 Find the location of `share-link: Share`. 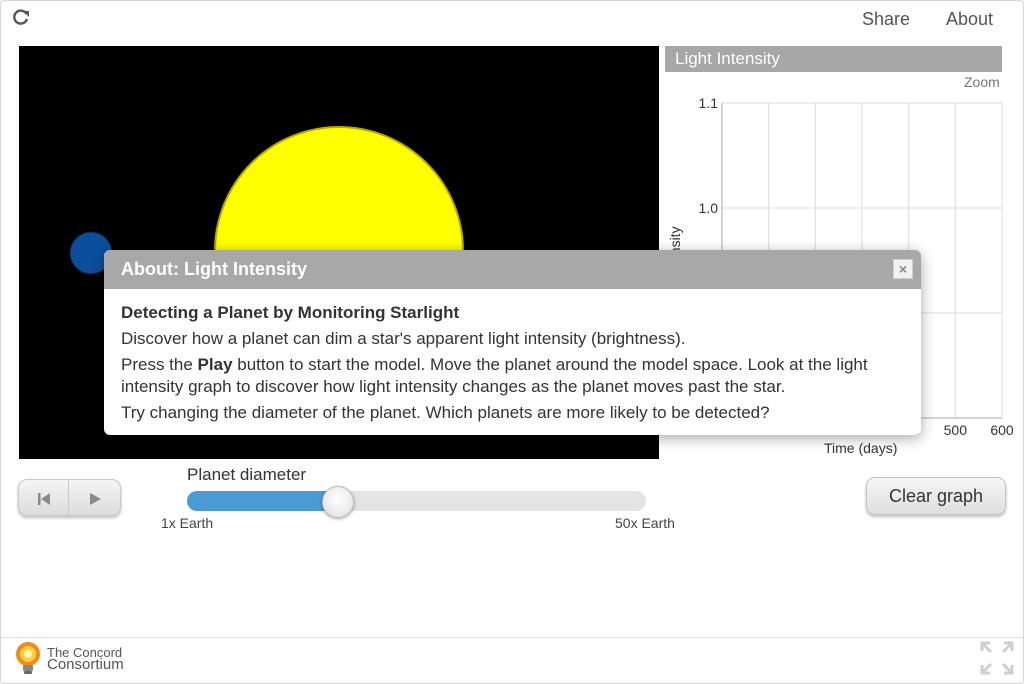

share-link: Share is located at coordinates (886, 19).